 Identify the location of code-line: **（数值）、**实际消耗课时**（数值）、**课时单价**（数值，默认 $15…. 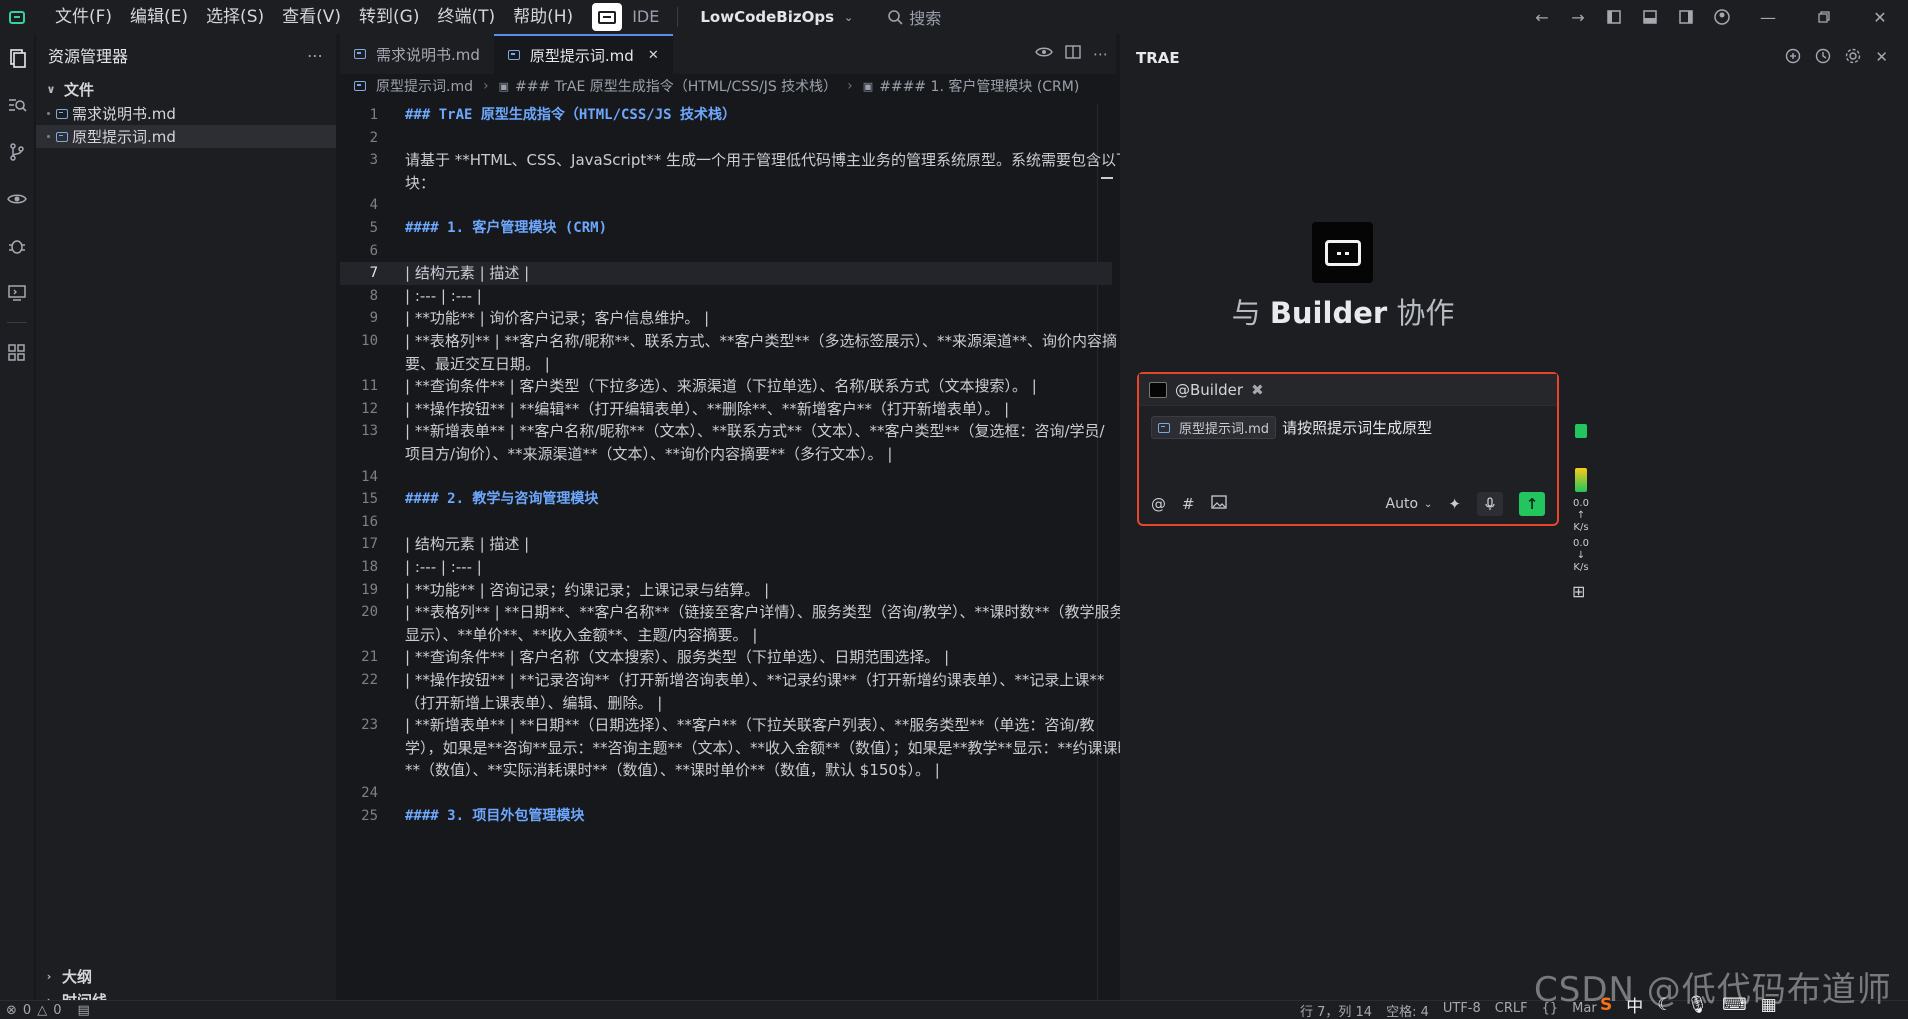
(726, 770).